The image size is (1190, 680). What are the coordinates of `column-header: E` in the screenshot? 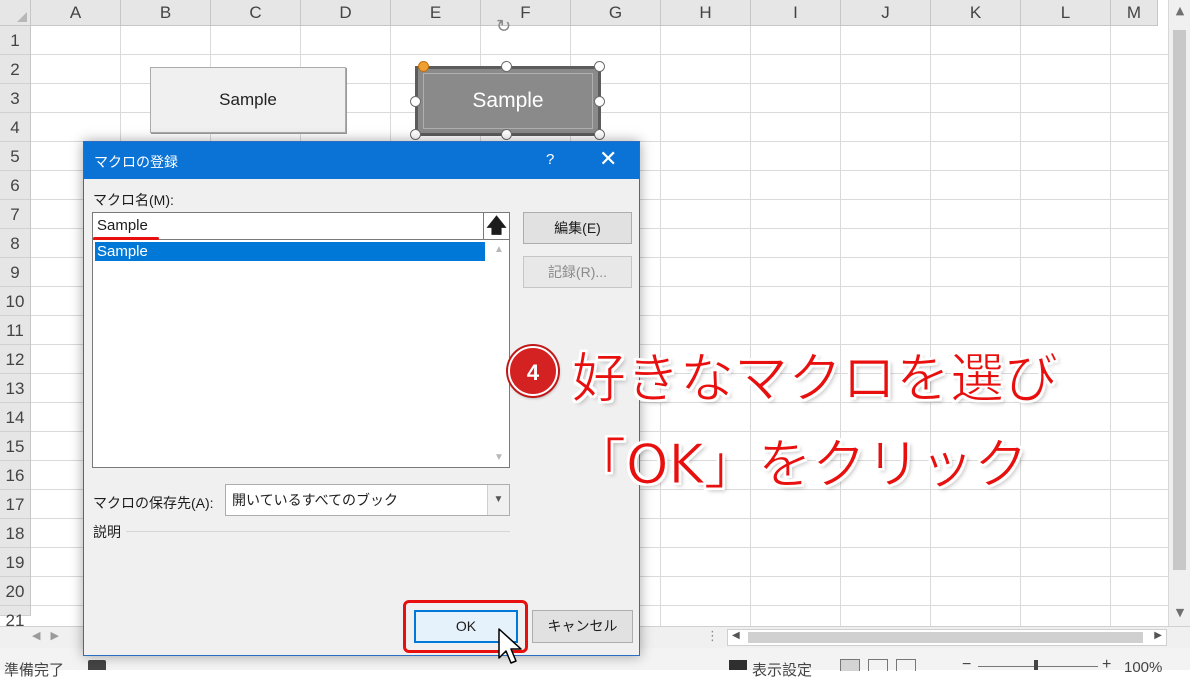 It's located at (436, 13).